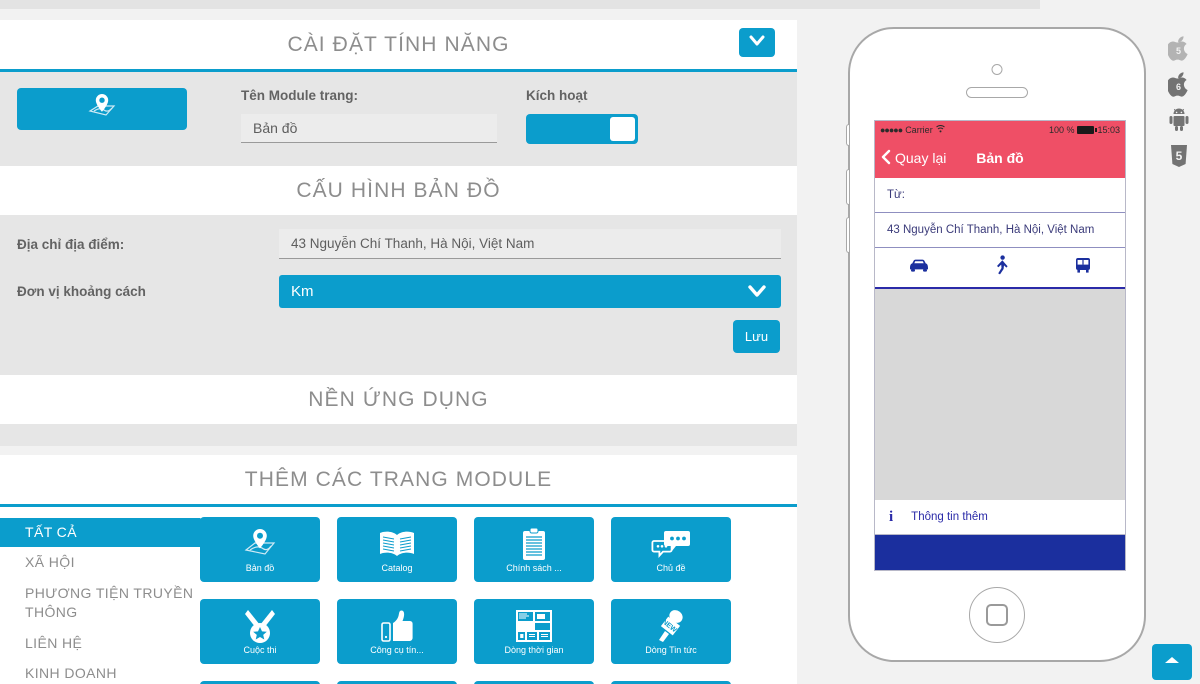 This screenshot has height=684, width=1200. What do you see at coordinates (991, 230) in the screenshot?
I see `destination-value: 43 Nguyễn Chí Thanh, Hà Nội, Việt Nam` at bounding box center [991, 230].